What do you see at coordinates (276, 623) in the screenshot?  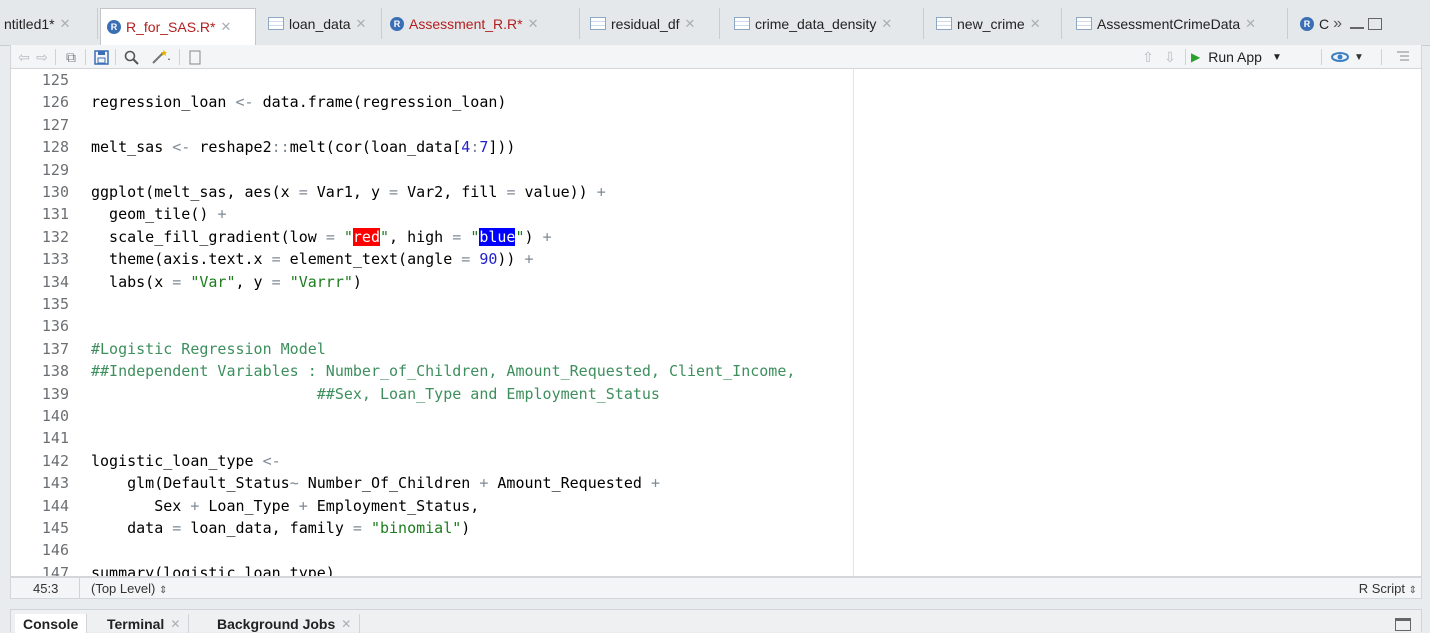 I see `tab-label: Background Jobs` at bounding box center [276, 623].